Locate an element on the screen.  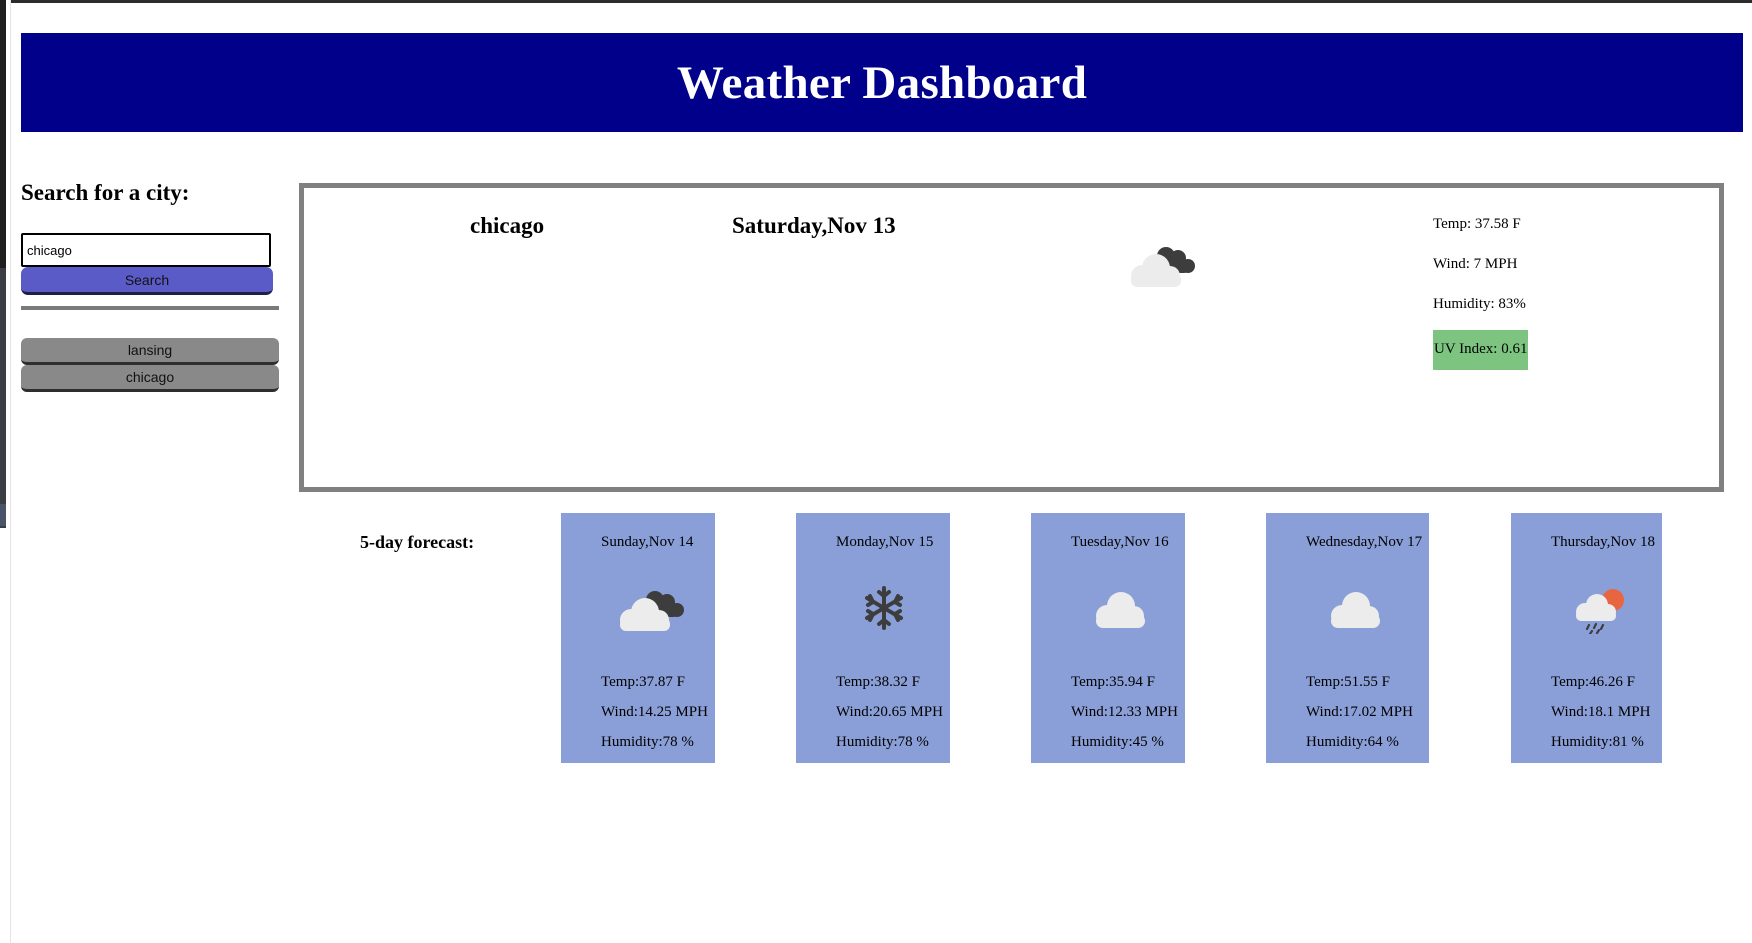
forecast-date: Monday,Nov 15 is located at coordinates (885, 542).